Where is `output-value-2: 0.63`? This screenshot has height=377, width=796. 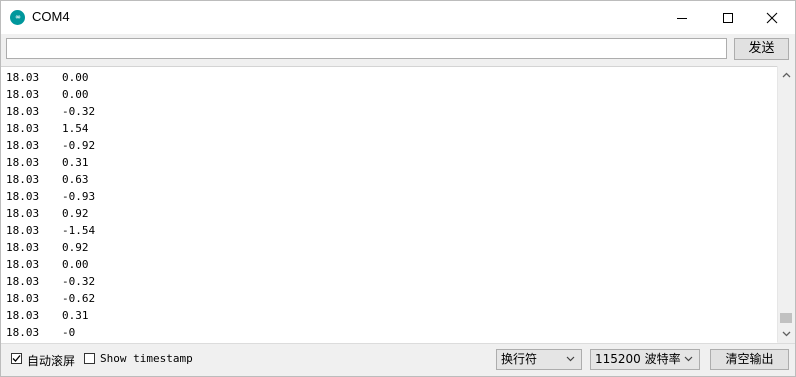
output-value-2: 0.63 is located at coordinates (75, 179).